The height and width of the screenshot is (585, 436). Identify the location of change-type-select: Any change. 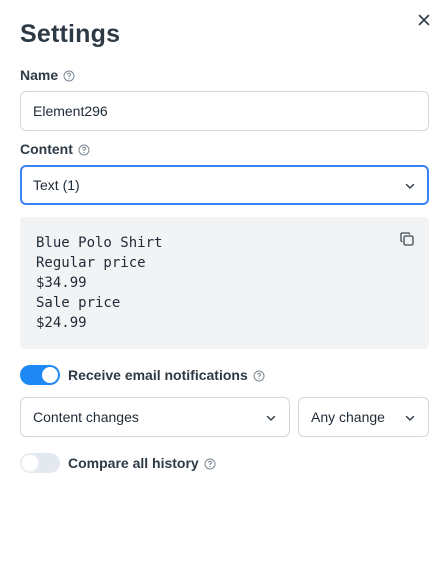
(363, 417).